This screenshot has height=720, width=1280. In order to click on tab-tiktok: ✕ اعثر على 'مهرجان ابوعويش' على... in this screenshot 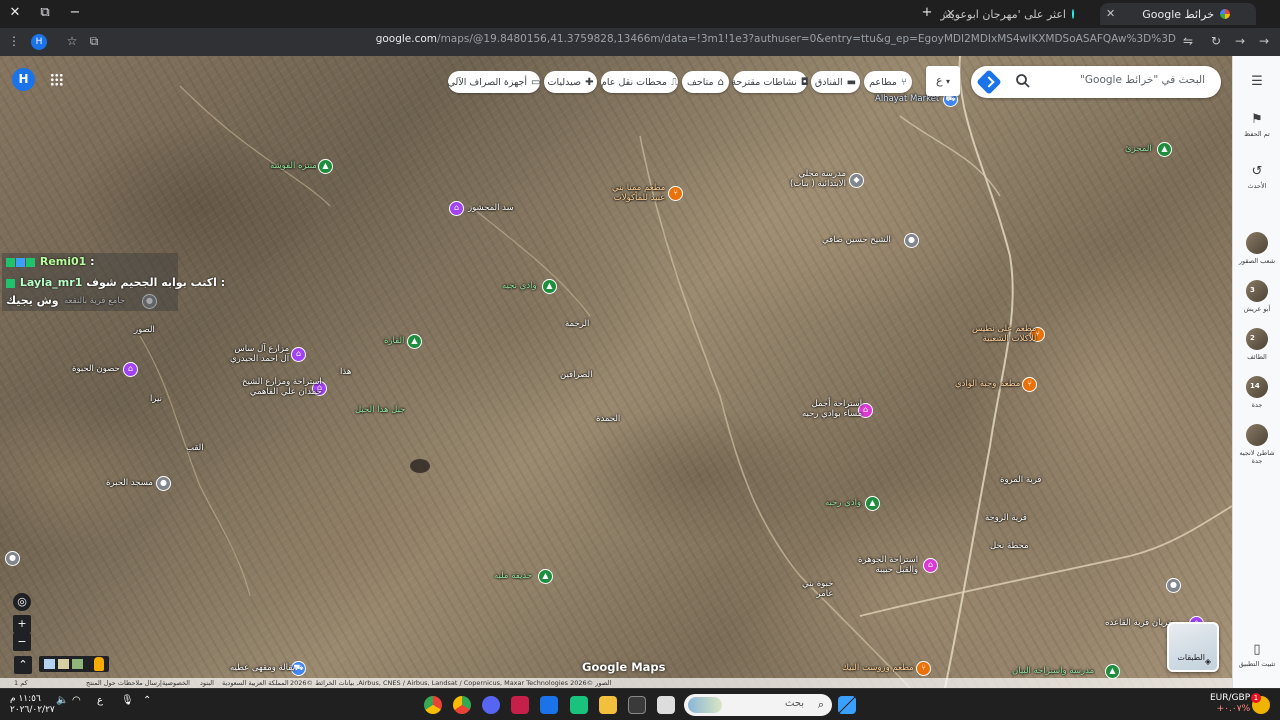, I will do `click(1020, 14)`.